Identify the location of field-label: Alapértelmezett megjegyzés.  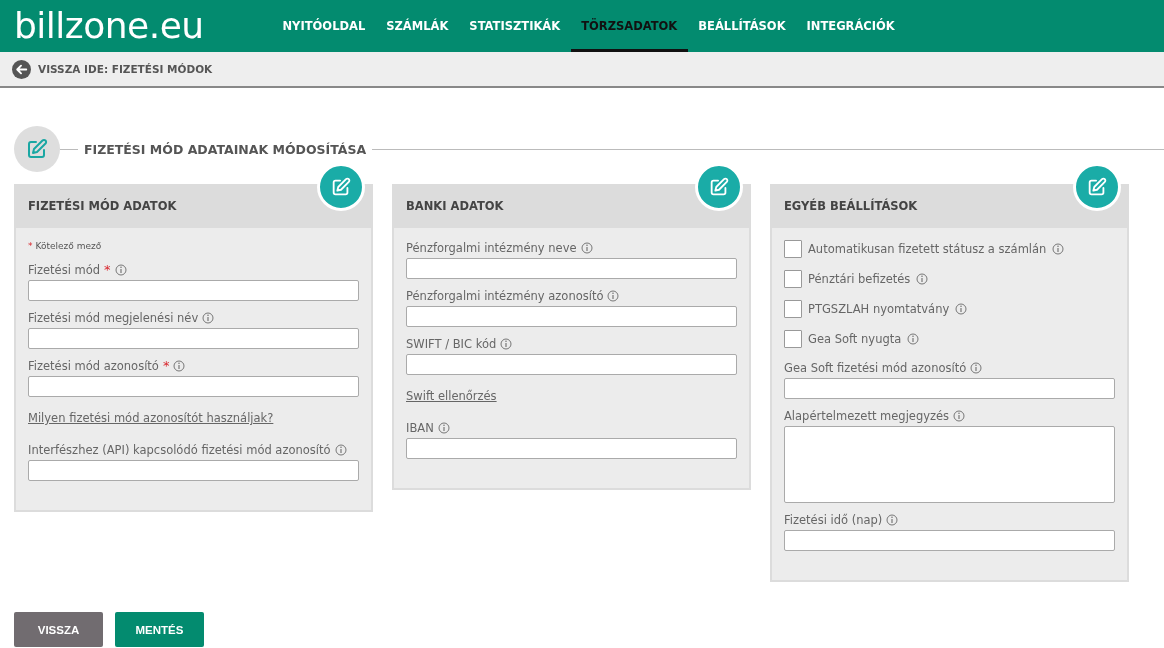
(867, 415).